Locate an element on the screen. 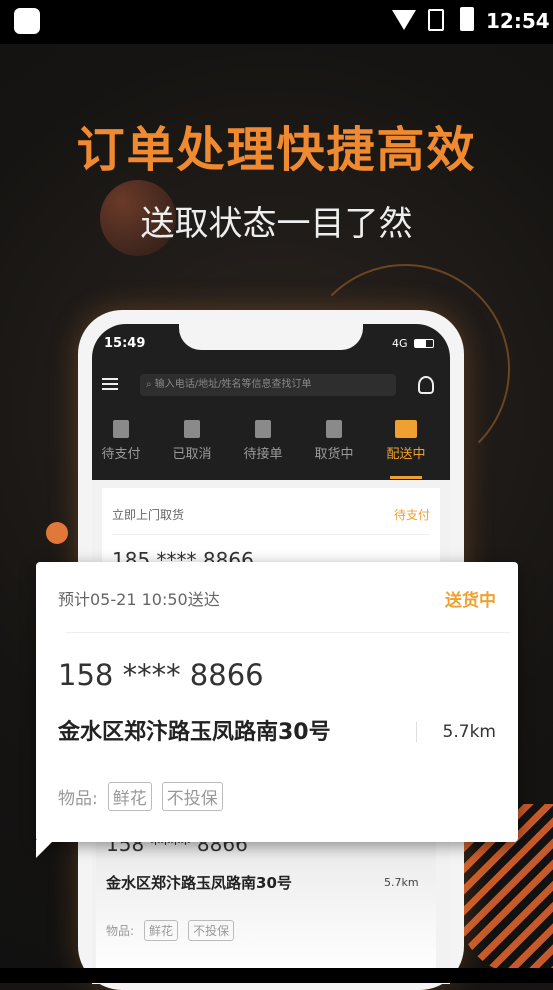  tab-picking-up: 取货中 is located at coordinates (334, 441).